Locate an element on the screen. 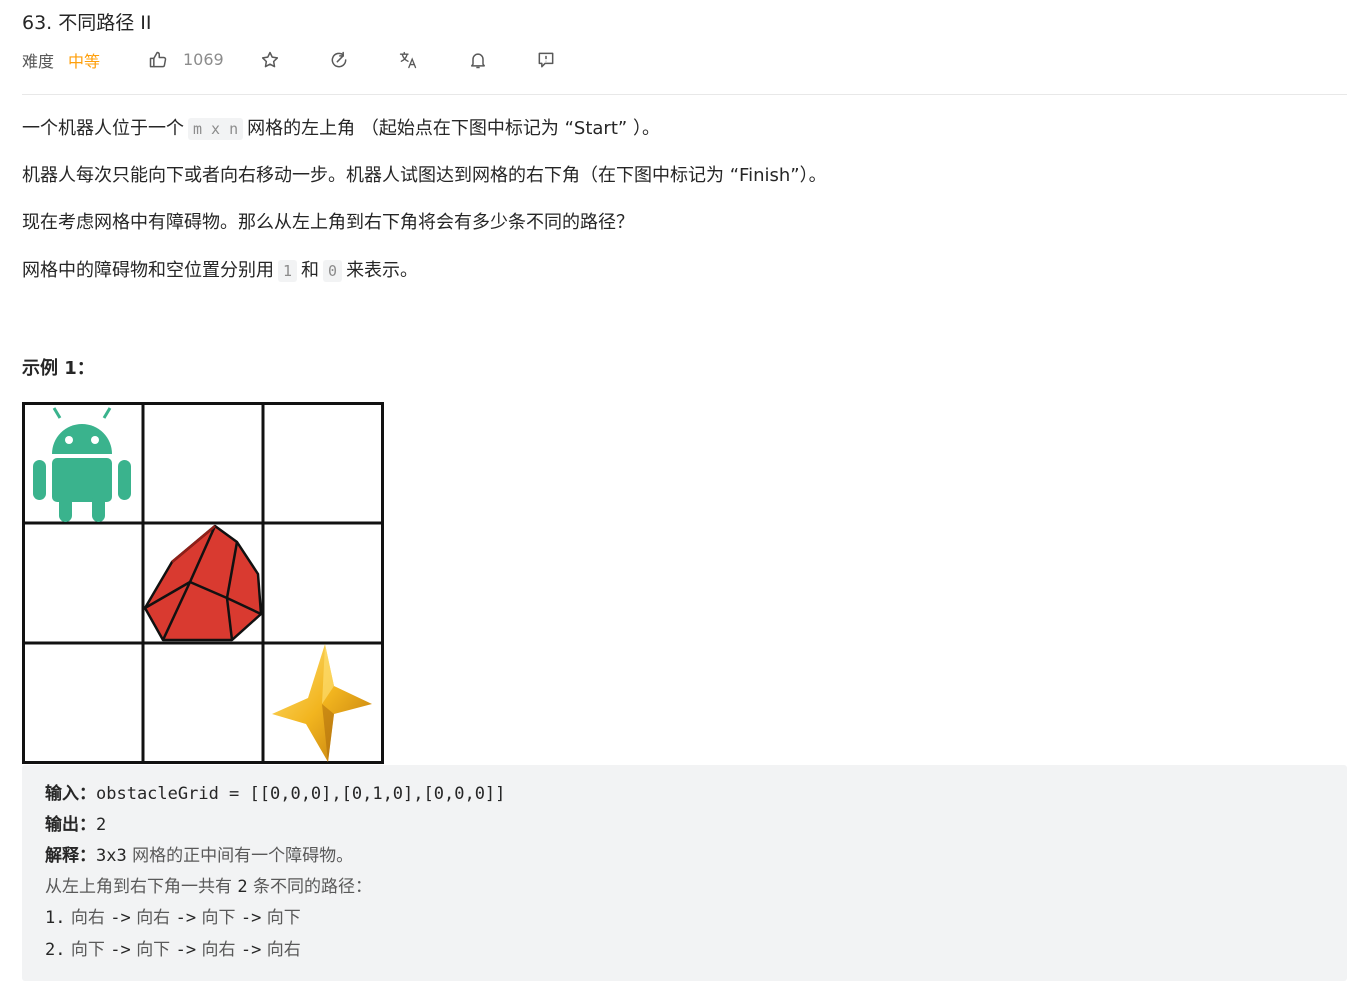 The height and width of the screenshot is (990, 1359). path-number: 2. is located at coordinates (55, 950).